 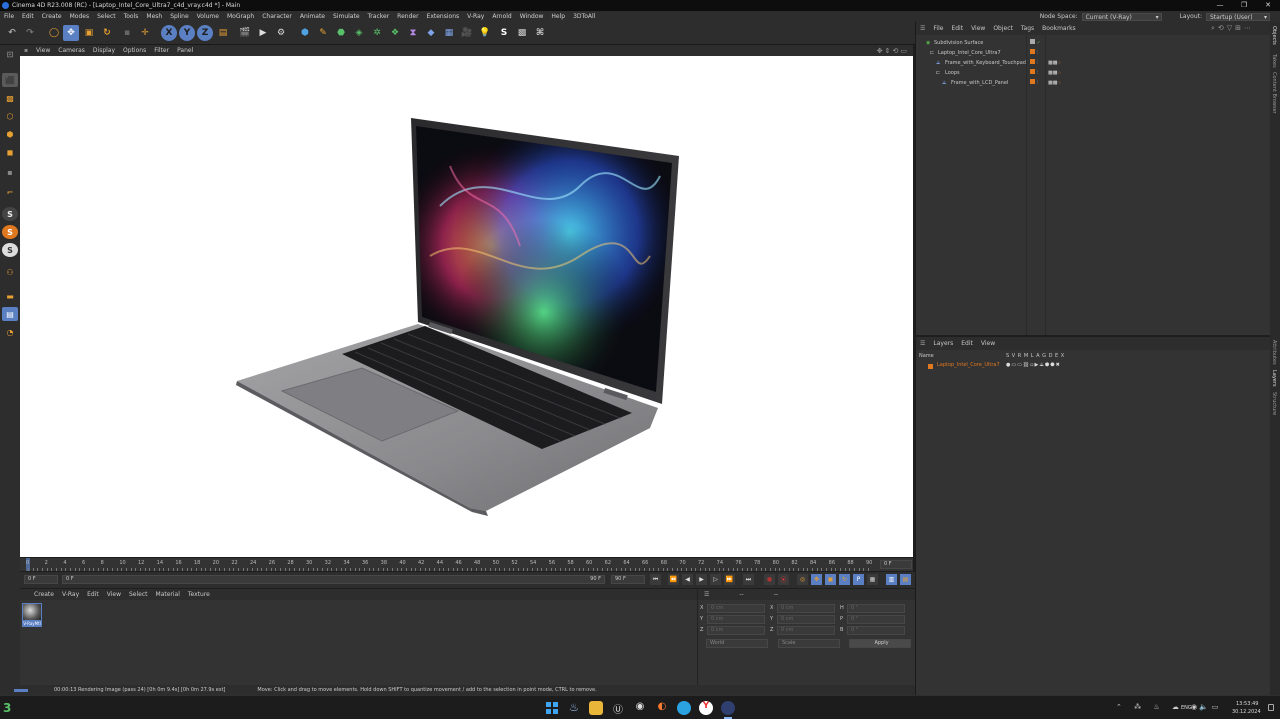 I want to click on telegram-icon, so click(x=684, y=708).